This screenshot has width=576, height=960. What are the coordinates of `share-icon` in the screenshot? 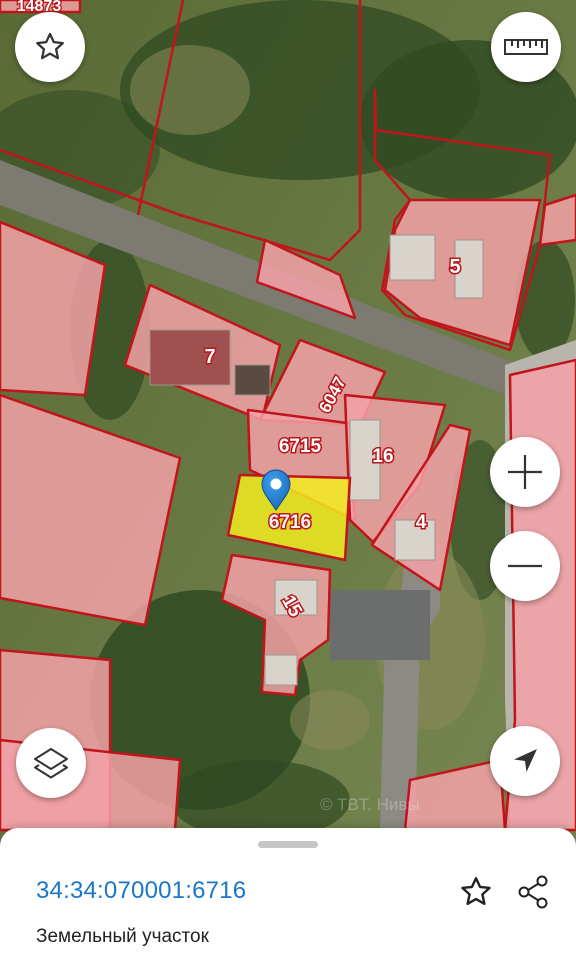 It's located at (533, 892).